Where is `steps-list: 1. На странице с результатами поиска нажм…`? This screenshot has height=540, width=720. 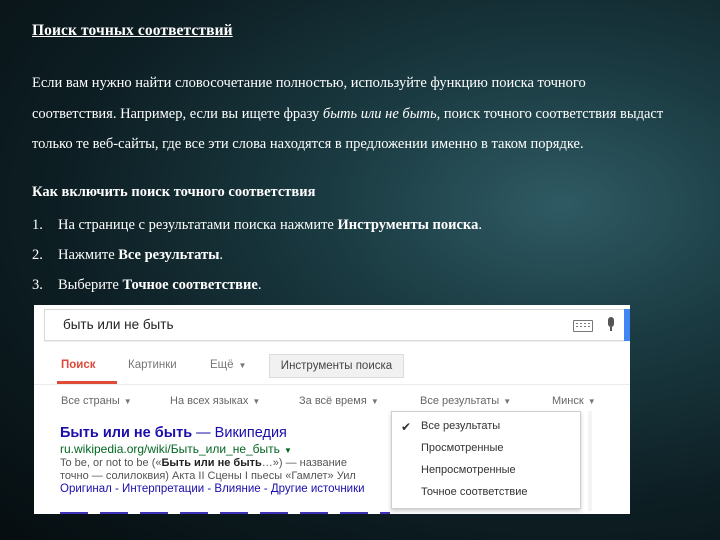
steps-list: 1. На странице с результатами поиска нажм… is located at coordinates (257, 258).